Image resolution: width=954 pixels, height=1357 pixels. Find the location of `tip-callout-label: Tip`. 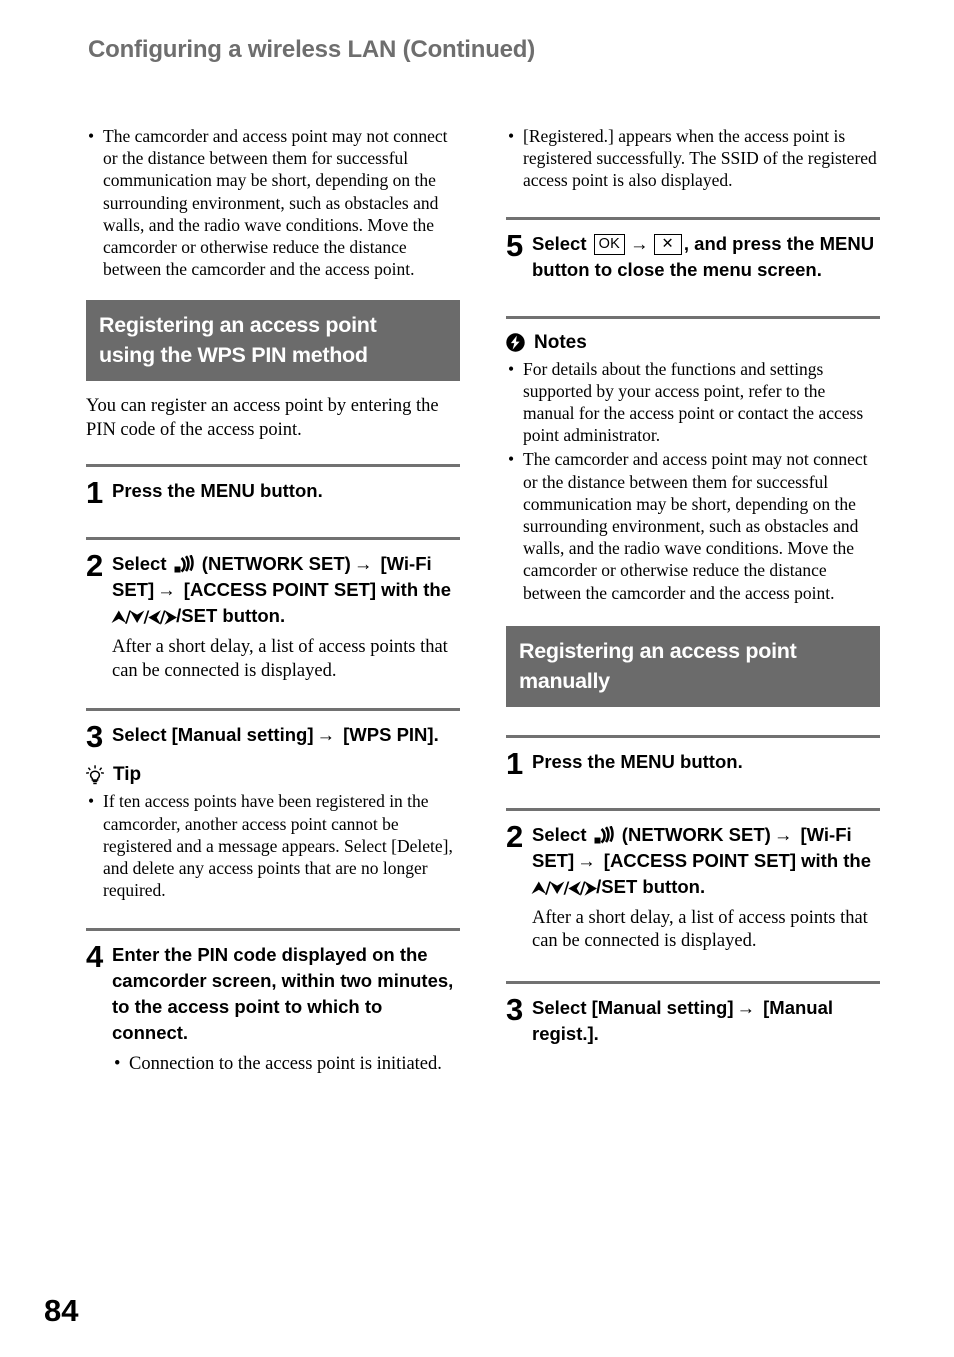

tip-callout-label: Tip is located at coordinates (127, 775).